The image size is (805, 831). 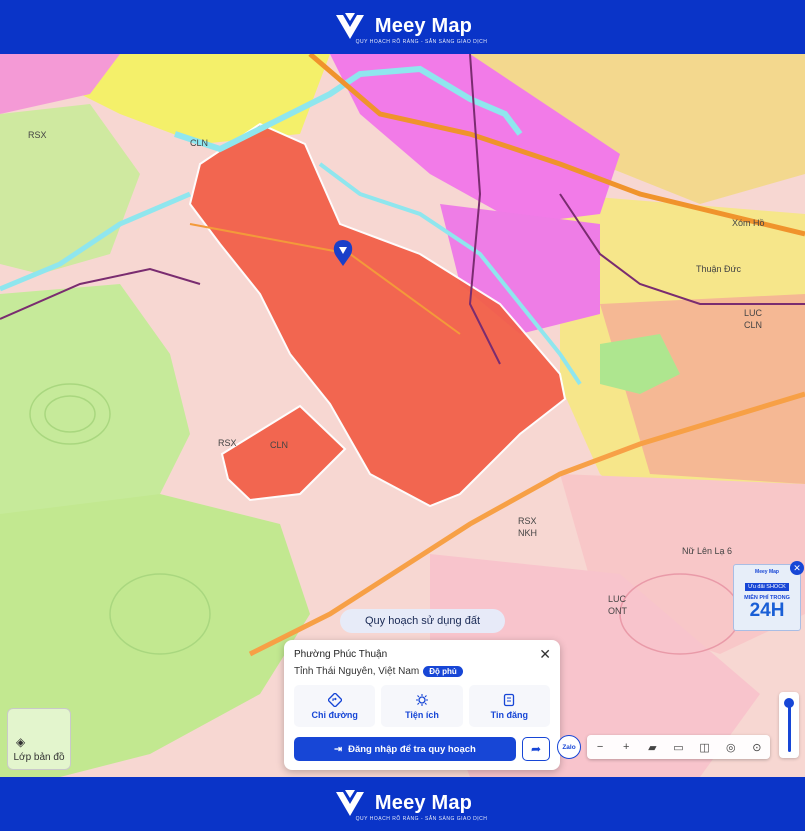 What do you see at coordinates (600, 747) in the screenshot?
I see `zoom-out-icon: −` at bounding box center [600, 747].